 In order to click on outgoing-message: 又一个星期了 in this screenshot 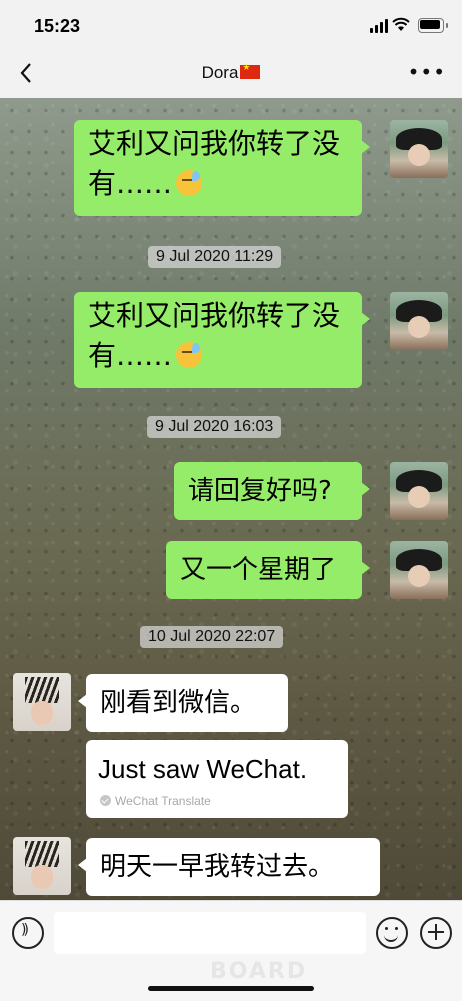, I will do `click(268, 570)`.